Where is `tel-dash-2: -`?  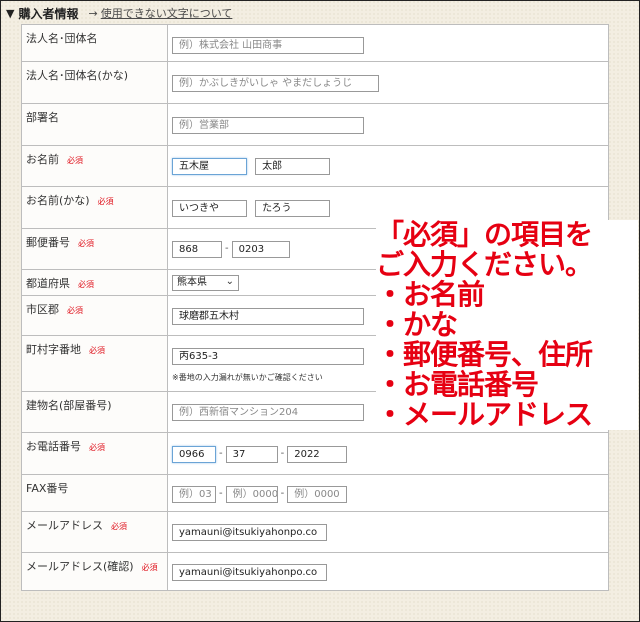
tel-dash-2: - is located at coordinates (282, 453).